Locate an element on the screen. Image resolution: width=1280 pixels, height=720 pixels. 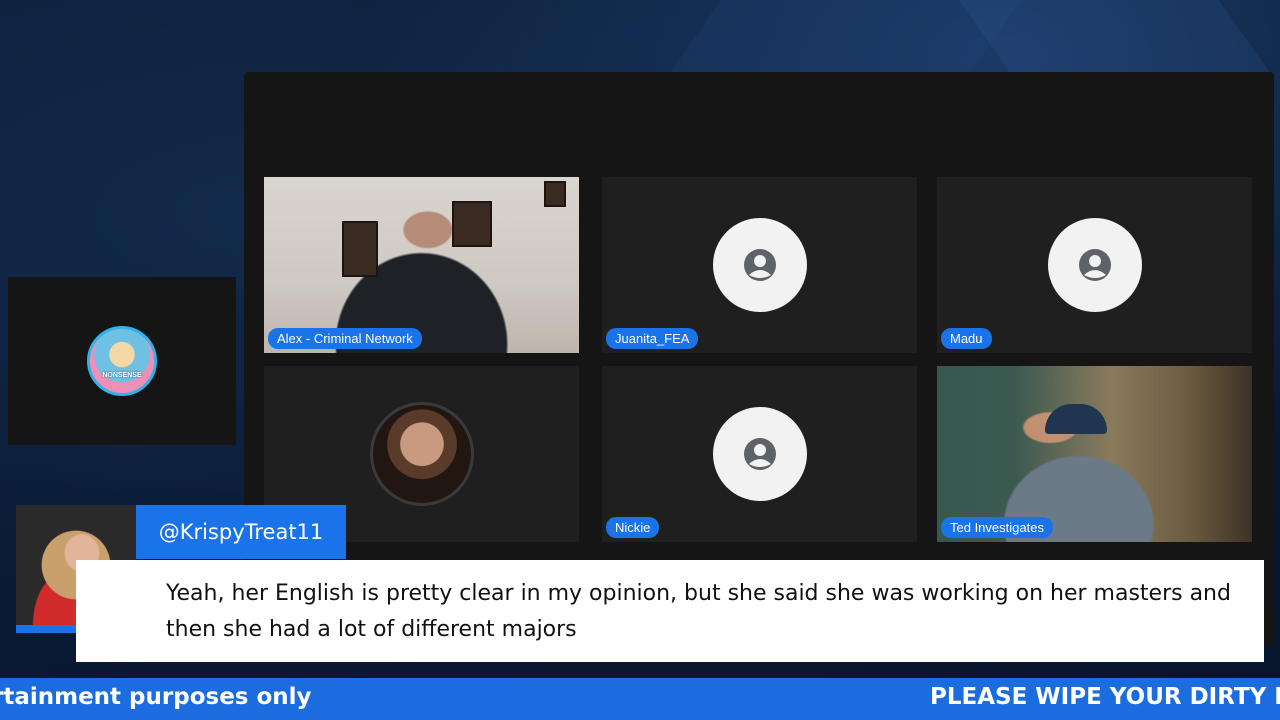
channel-logo-text: NONSENSE is located at coordinates (122, 375).